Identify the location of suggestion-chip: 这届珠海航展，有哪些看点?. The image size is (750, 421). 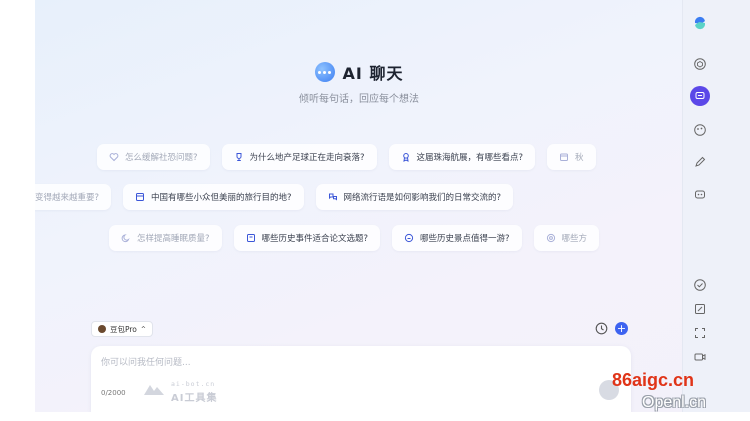
(462, 157).